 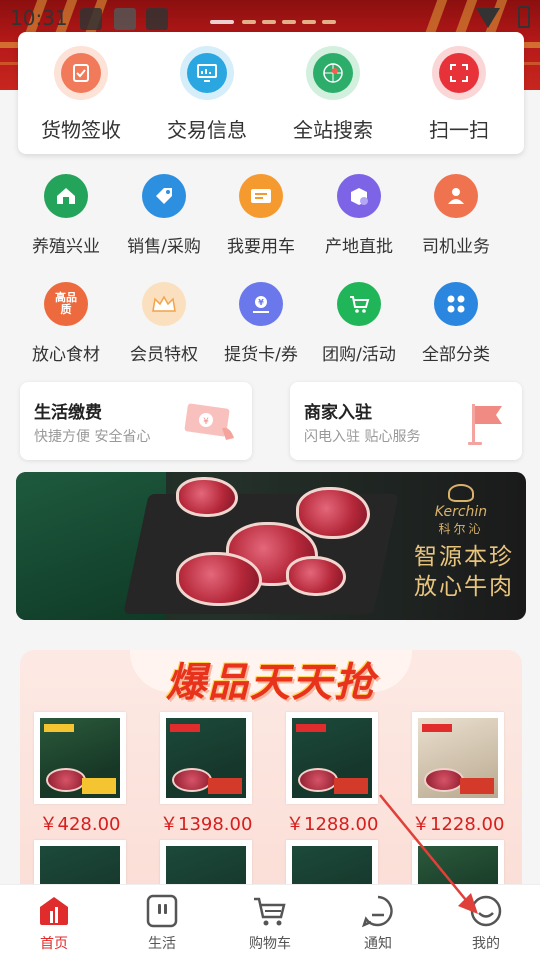 I want to click on product-price: ￥428.00, so click(x=80, y=824).